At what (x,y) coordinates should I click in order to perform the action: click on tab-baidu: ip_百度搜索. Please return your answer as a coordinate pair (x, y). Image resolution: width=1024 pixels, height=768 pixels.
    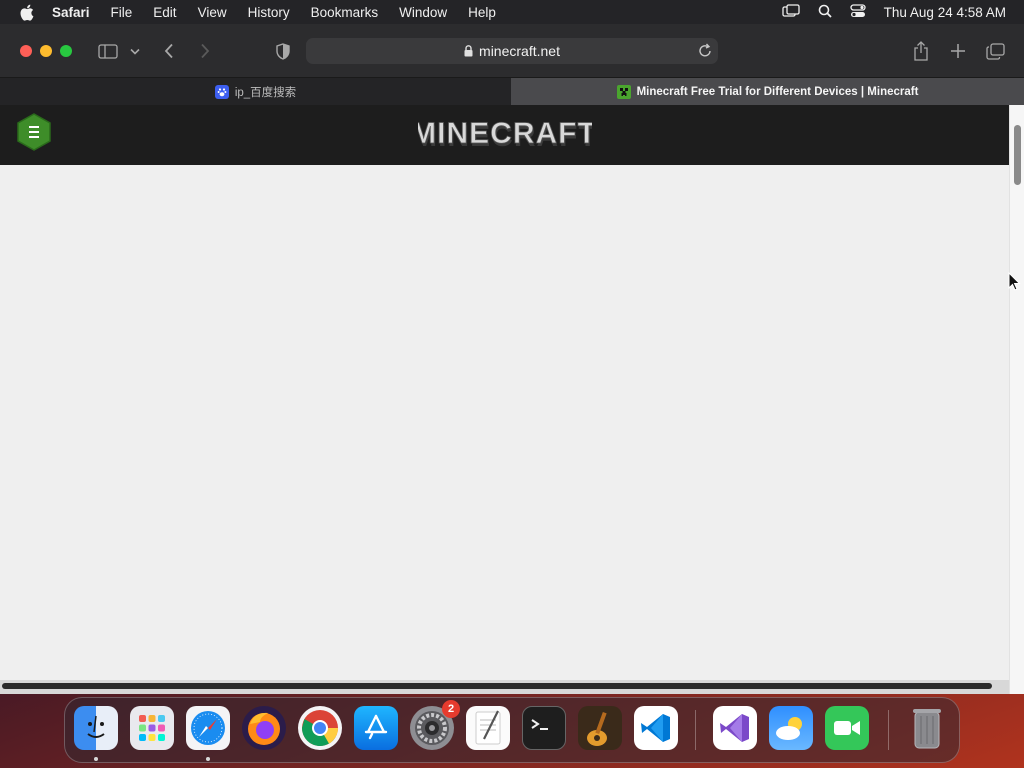
    Looking at the image, I should click on (255, 91).